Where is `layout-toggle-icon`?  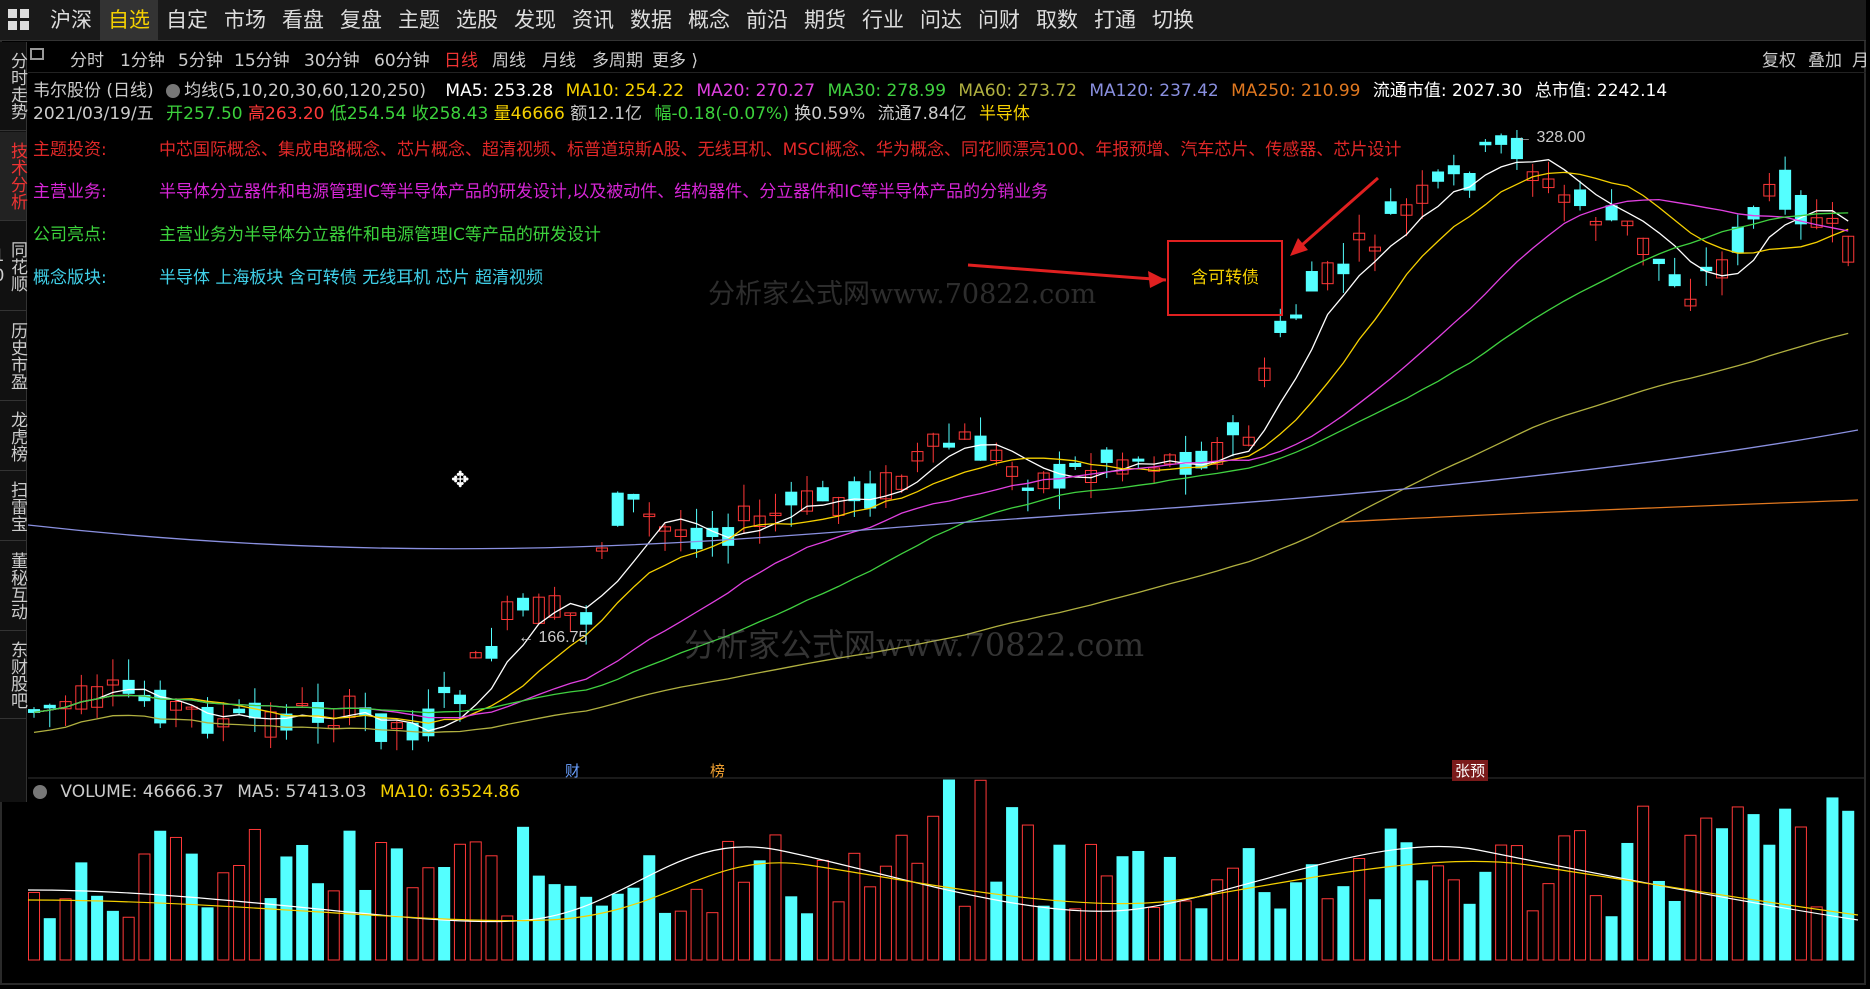
layout-toggle-icon is located at coordinates (37, 54).